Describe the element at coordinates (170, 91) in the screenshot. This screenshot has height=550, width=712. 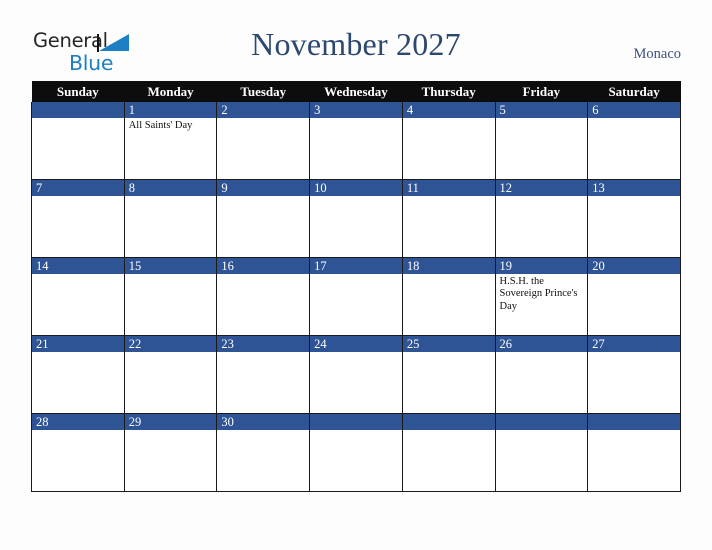
I see `weekday-header-monday: Monday` at that location.